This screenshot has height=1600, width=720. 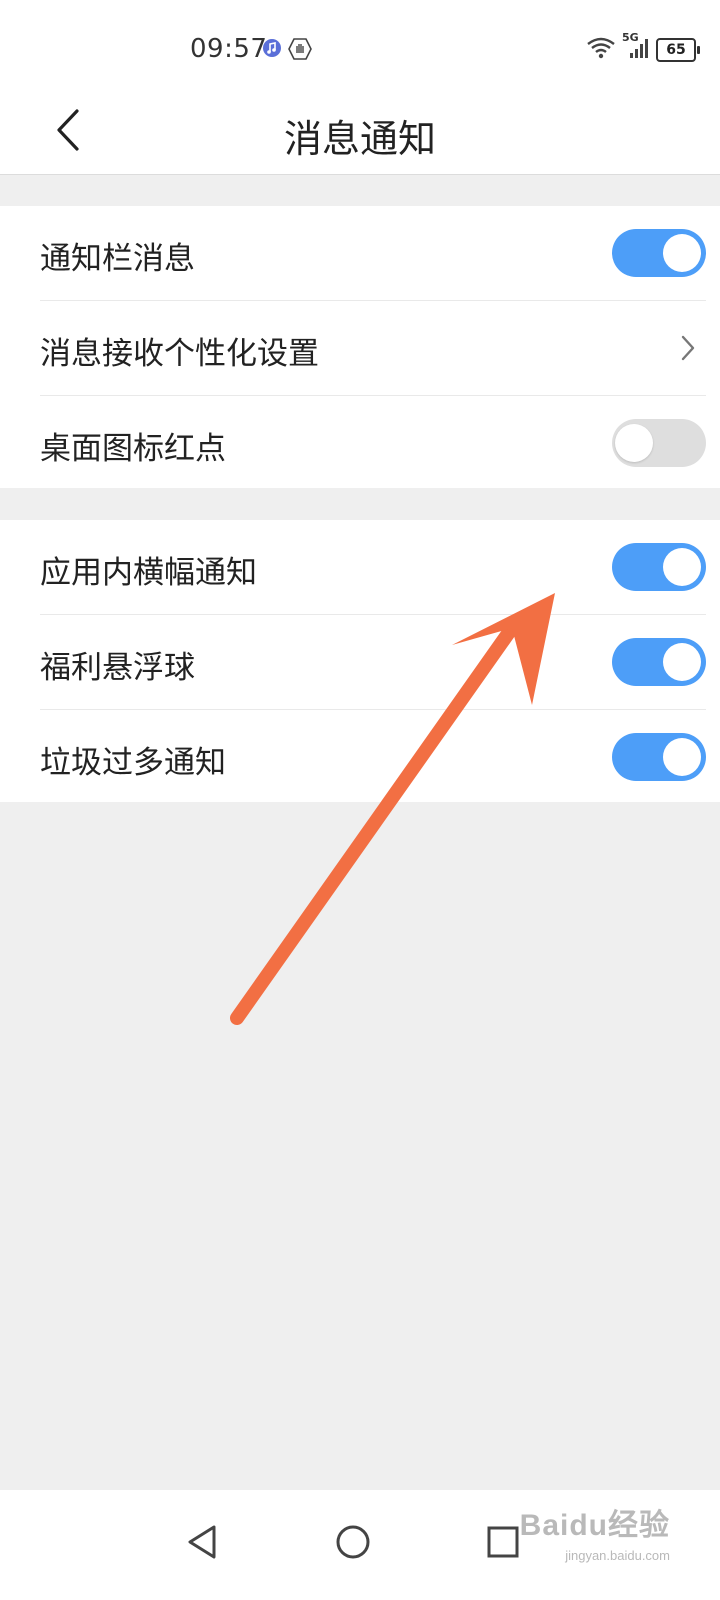 What do you see at coordinates (373, 662) in the screenshot?
I see `setting-row-floating-ball: 福利悬浮球` at bounding box center [373, 662].